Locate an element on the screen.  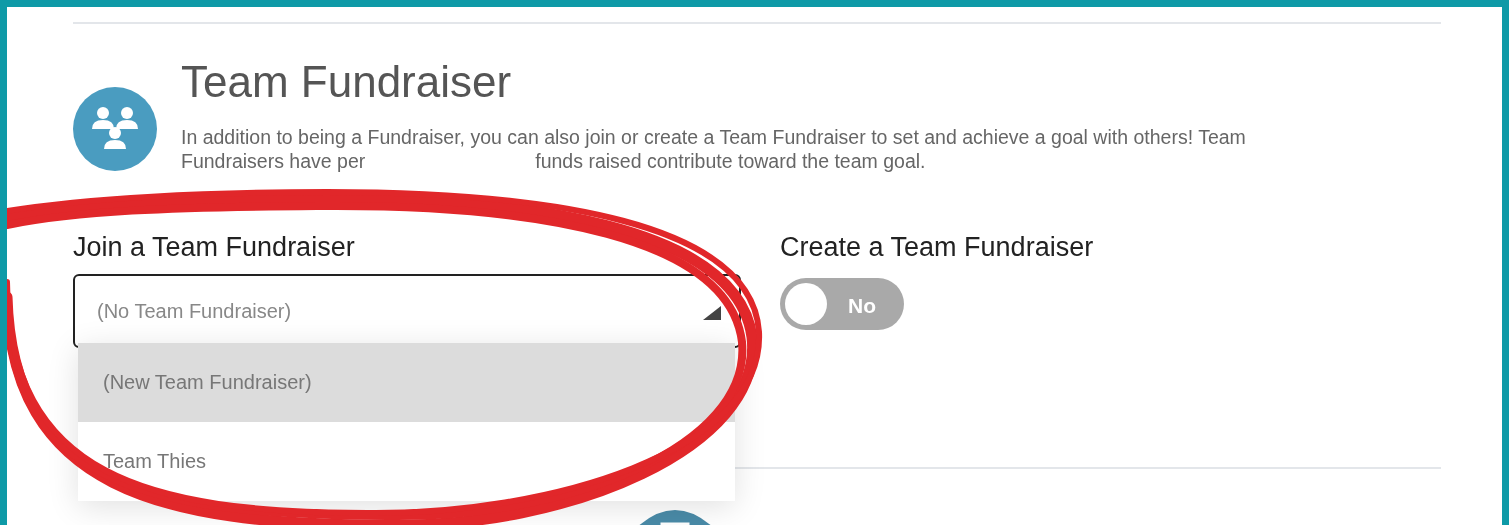
section-title: Team Fundraiser is located at coordinates (347, 82).